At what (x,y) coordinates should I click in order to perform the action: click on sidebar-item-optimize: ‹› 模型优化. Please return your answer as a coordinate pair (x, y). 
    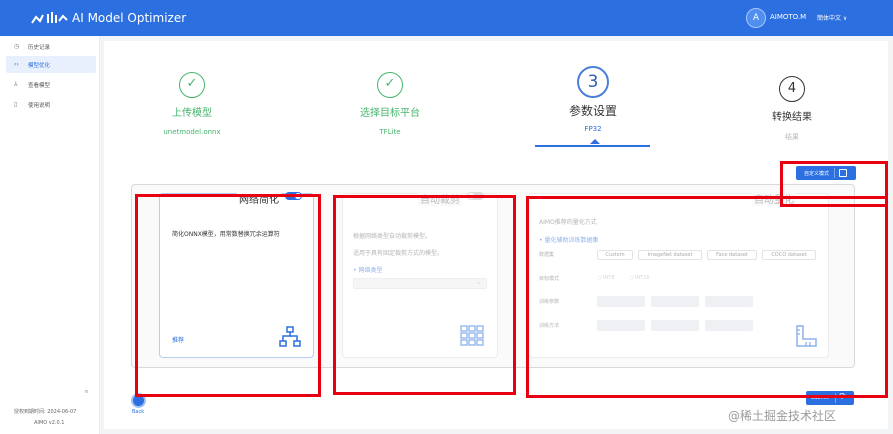
    Looking at the image, I should click on (51, 64).